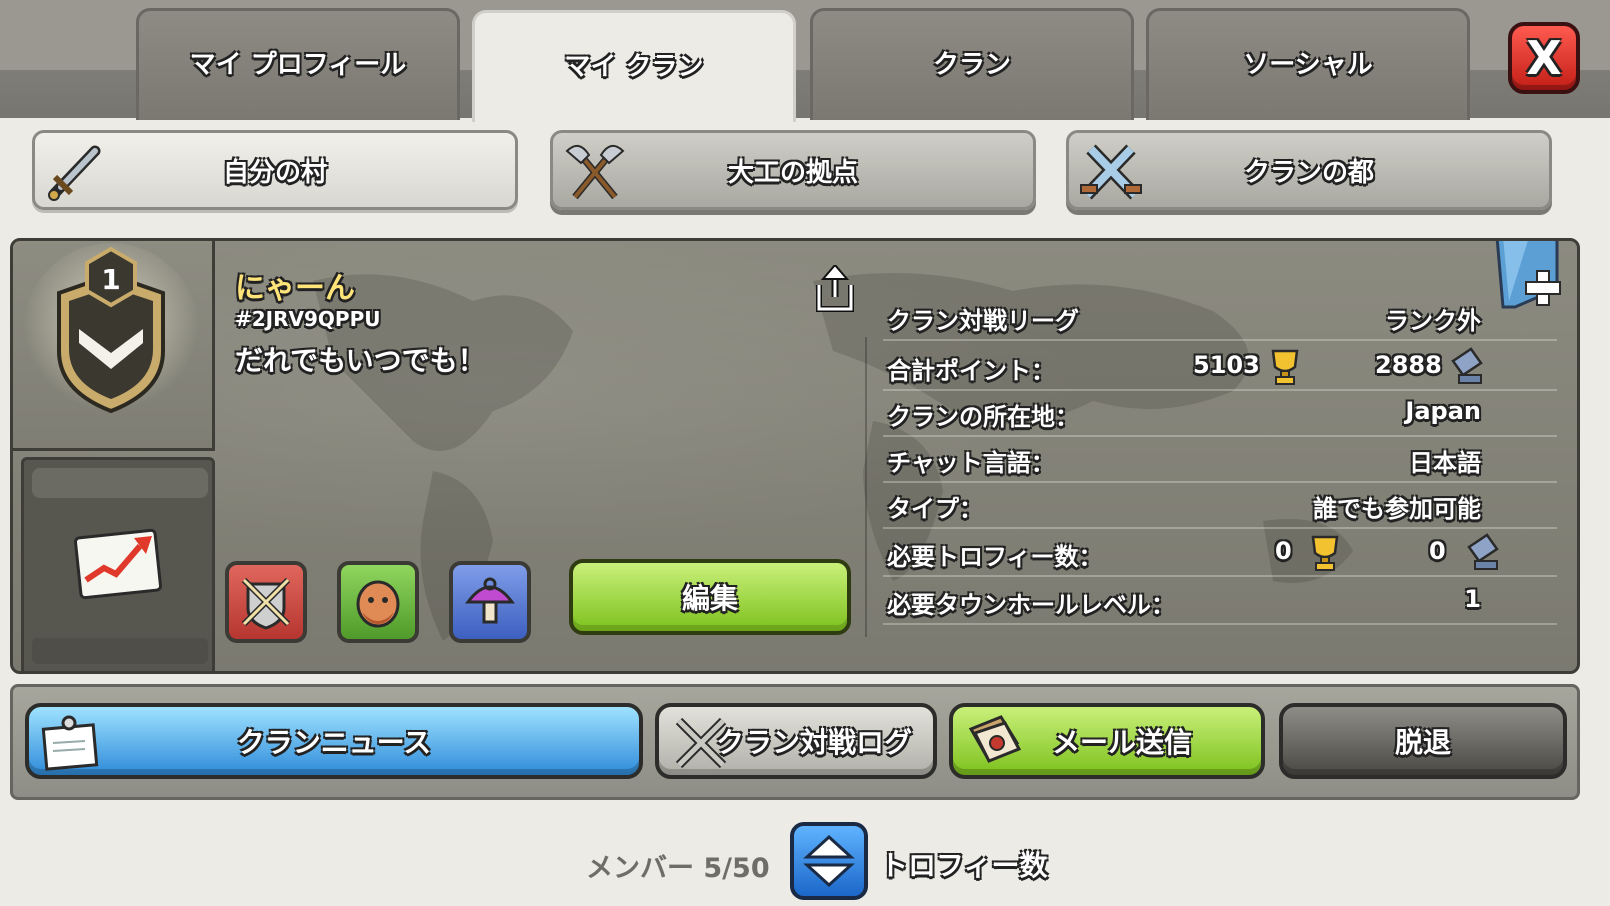 The width and height of the screenshot is (1610, 906). I want to click on mail-button-label: メール送信, so click(1121, 742).